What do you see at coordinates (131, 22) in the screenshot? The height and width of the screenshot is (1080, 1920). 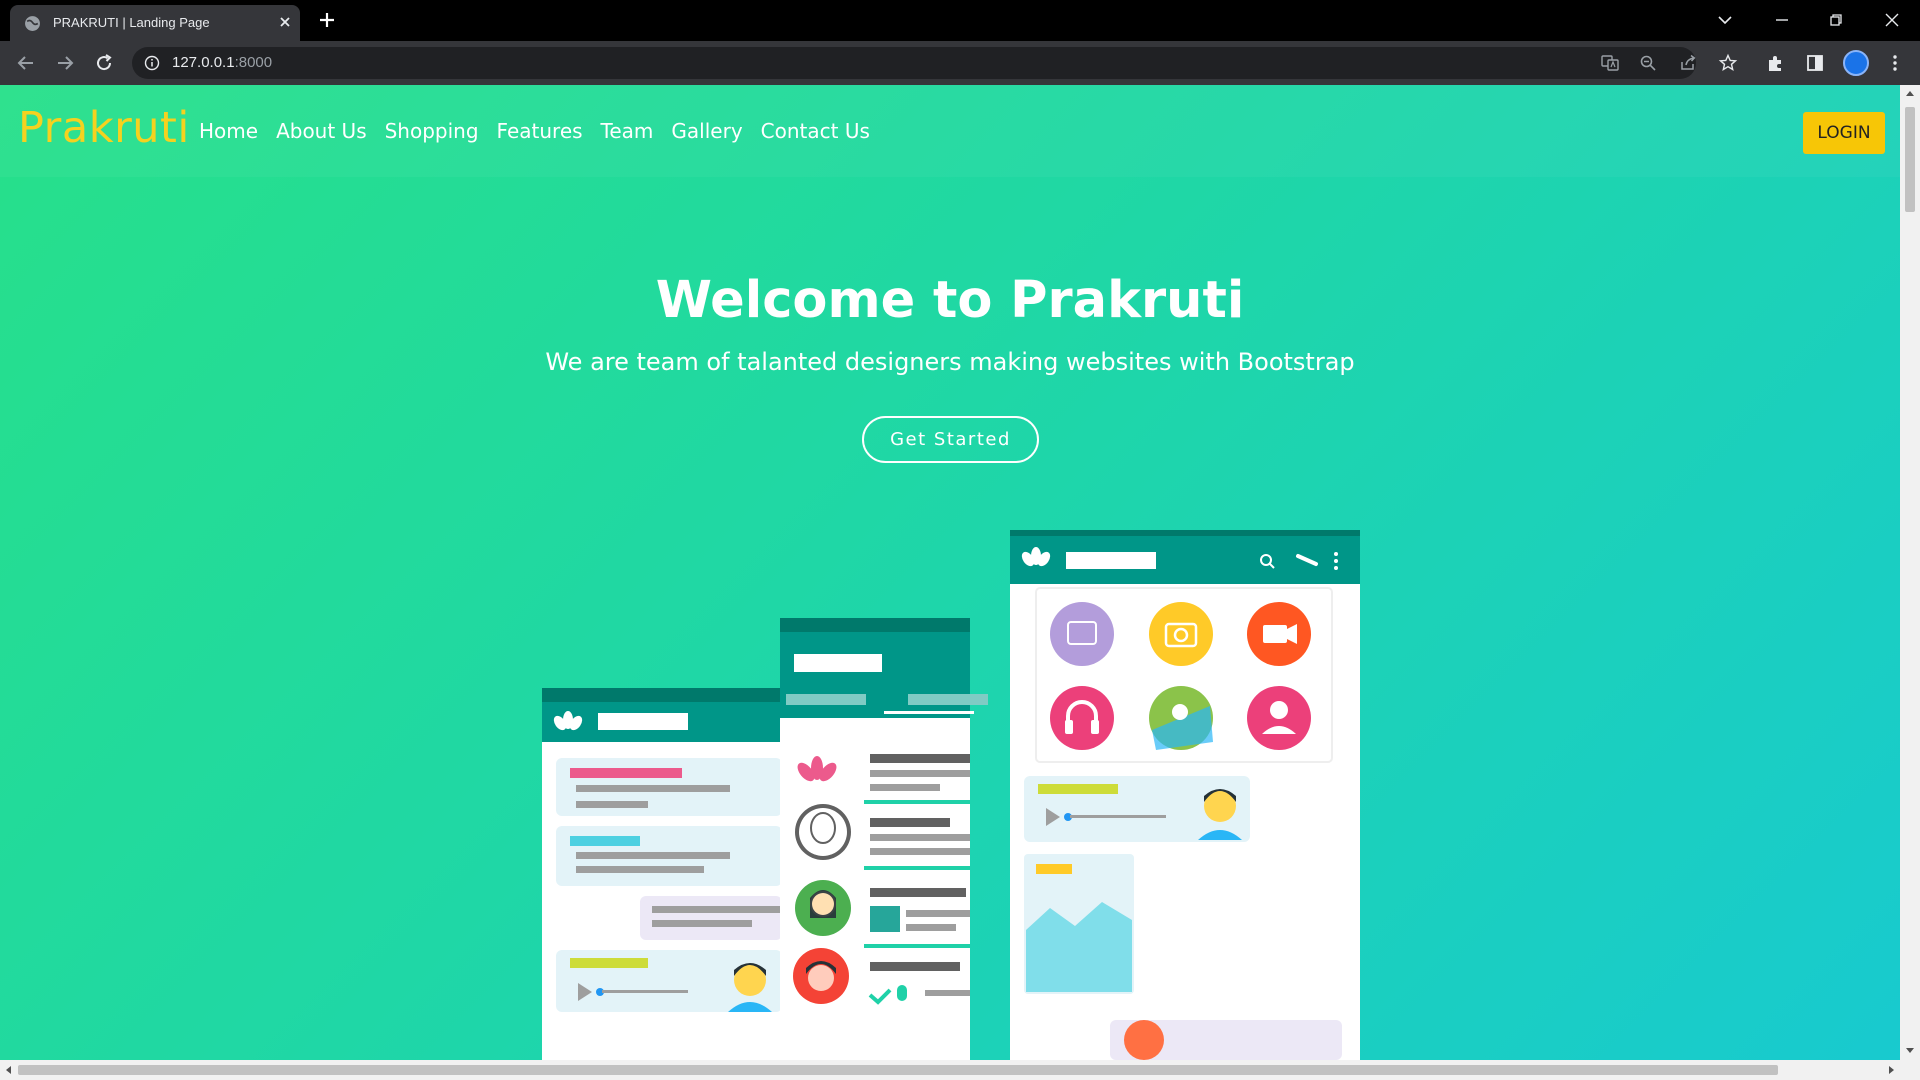 I see `tab-title: PRAKRUTI | Landing Page` at bounding box center [131, 22].